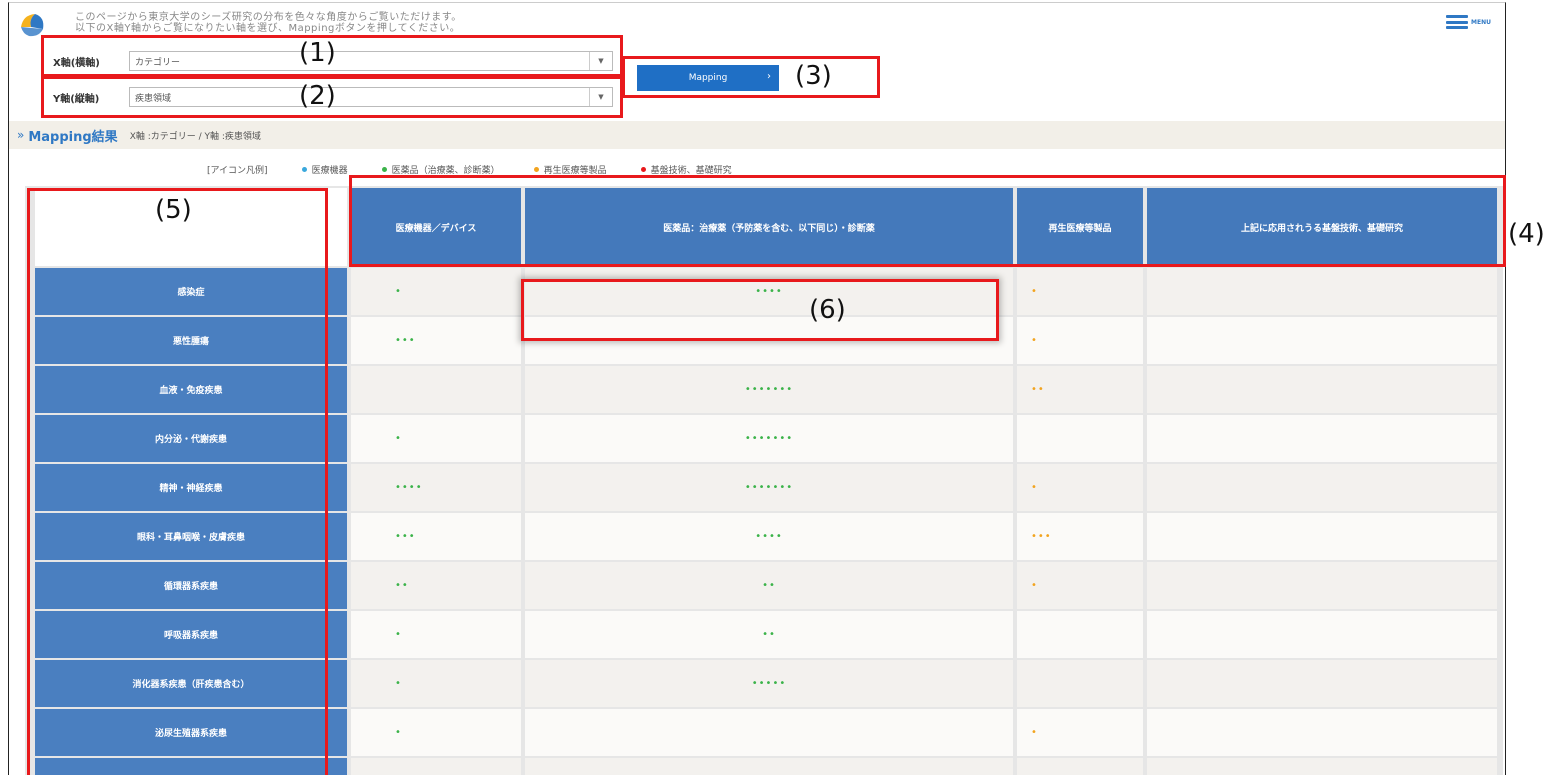 The width and height of the screenshot is (1568, 776). What do you see at coordinates (757, 135) in the screenshot?
I see `results-bar: » Mapping結果 X軸 :カテゴリー / Y軸 :疾患領域` at bounding box center [757, 135].